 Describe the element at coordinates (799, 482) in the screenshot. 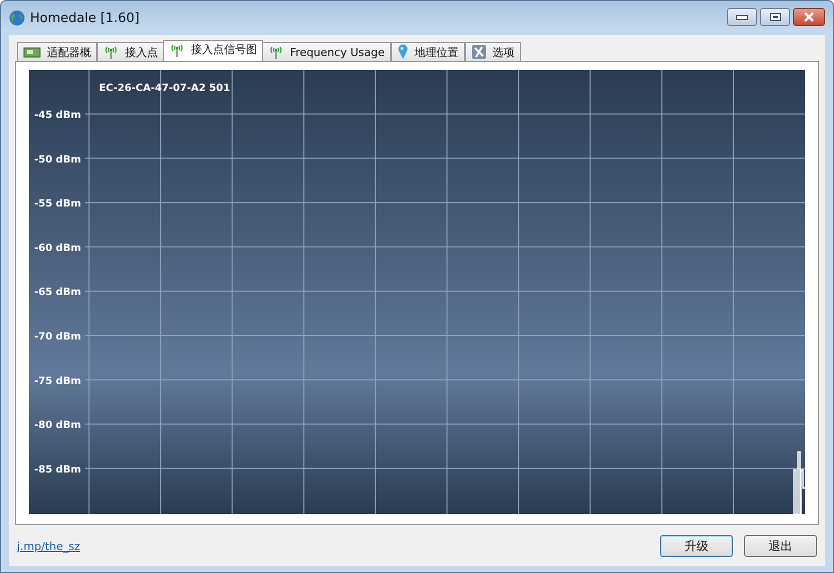

I see `signal-trace` at that location.